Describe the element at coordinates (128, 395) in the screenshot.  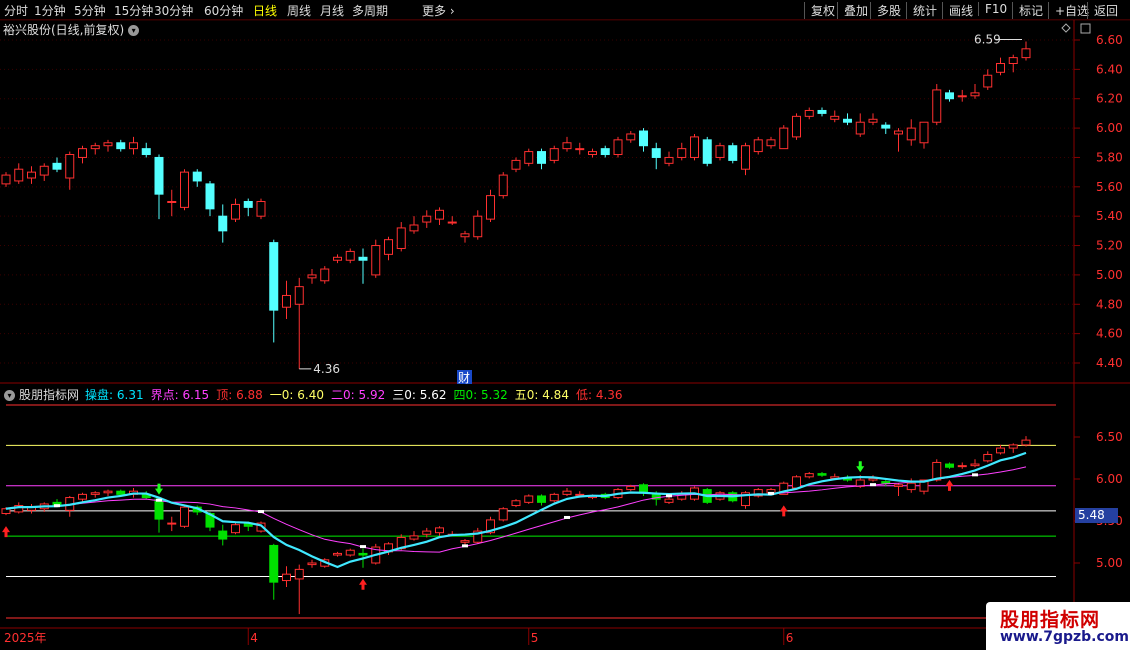
I see `indicator-value-number: 6.31` at that location.